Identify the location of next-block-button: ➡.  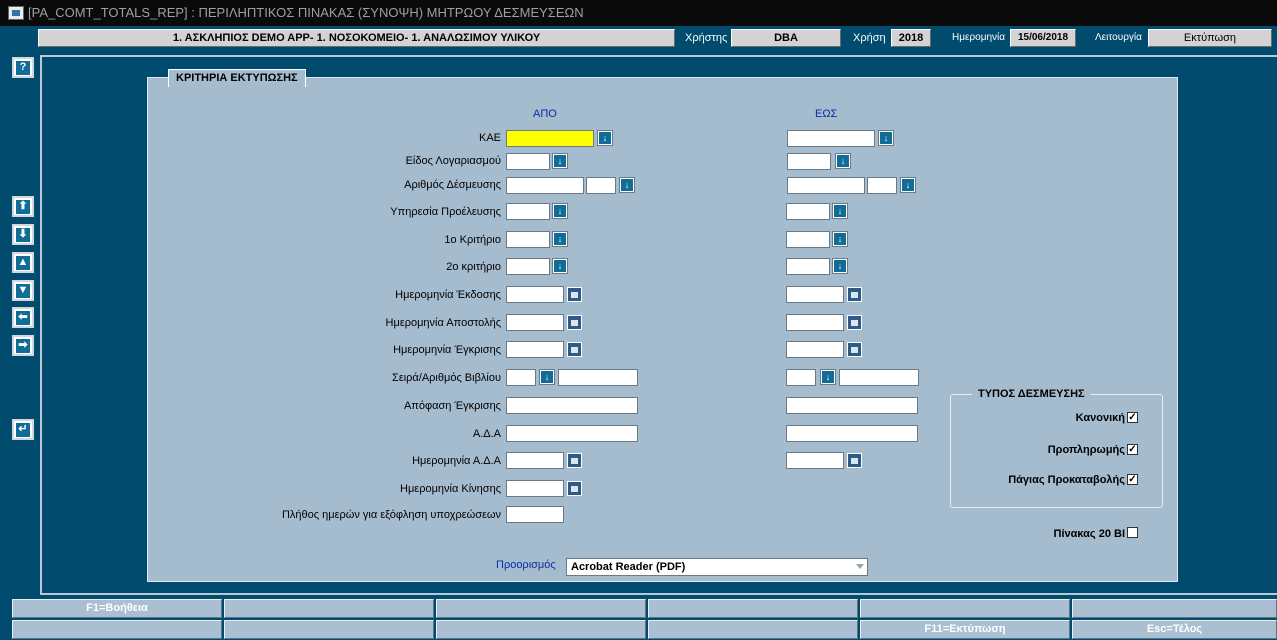
(23, 345).